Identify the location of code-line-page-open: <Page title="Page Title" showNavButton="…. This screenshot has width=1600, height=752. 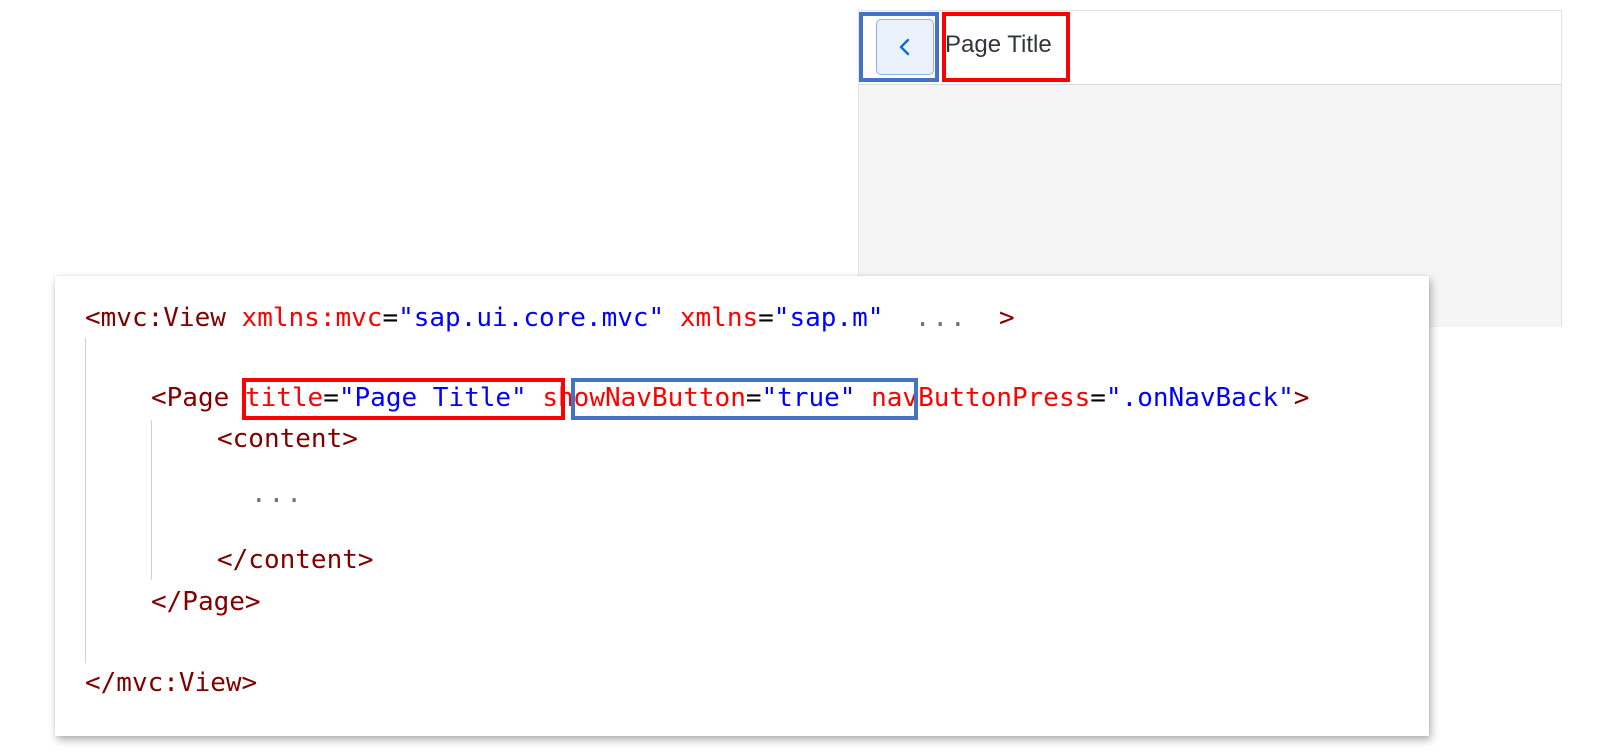
(730, 398).